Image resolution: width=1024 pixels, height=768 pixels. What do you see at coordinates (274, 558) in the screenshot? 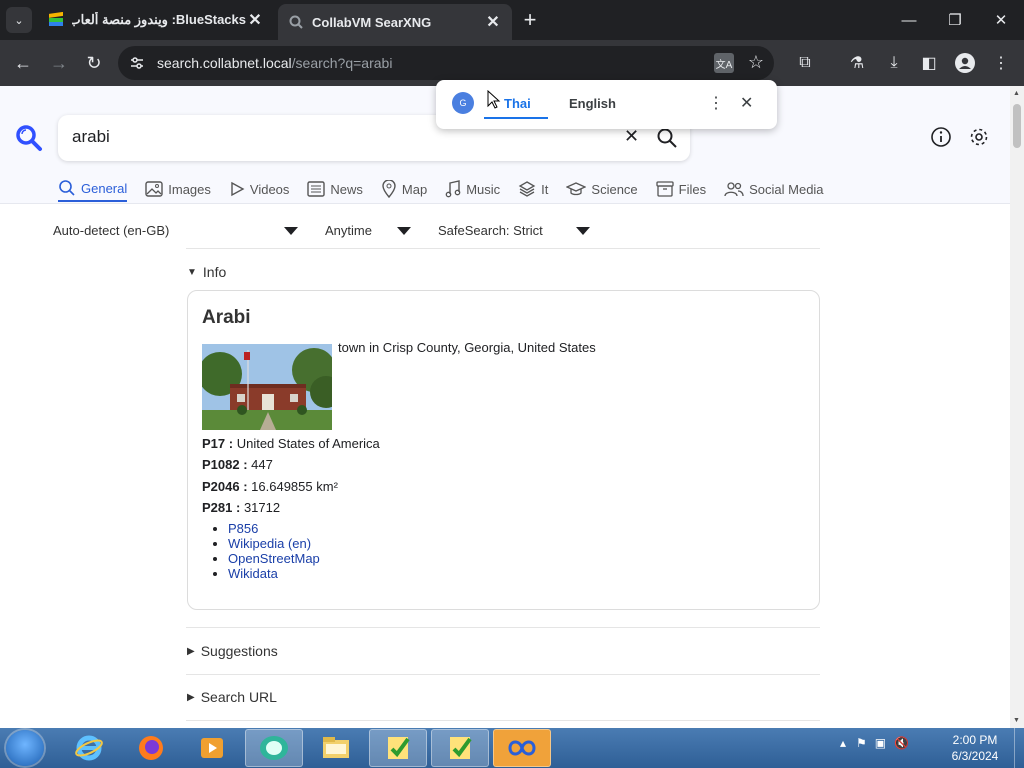
I see `link-openstreetmap: OpenStreetMap` at bounding box center [274, 558].